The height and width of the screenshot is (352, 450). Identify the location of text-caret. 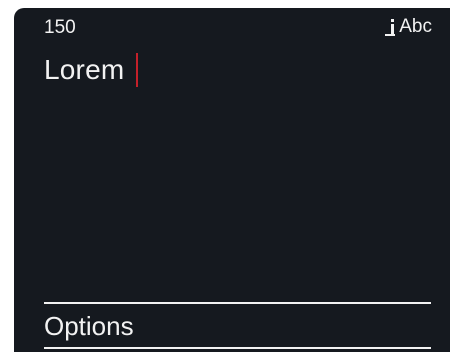
(137, 70).